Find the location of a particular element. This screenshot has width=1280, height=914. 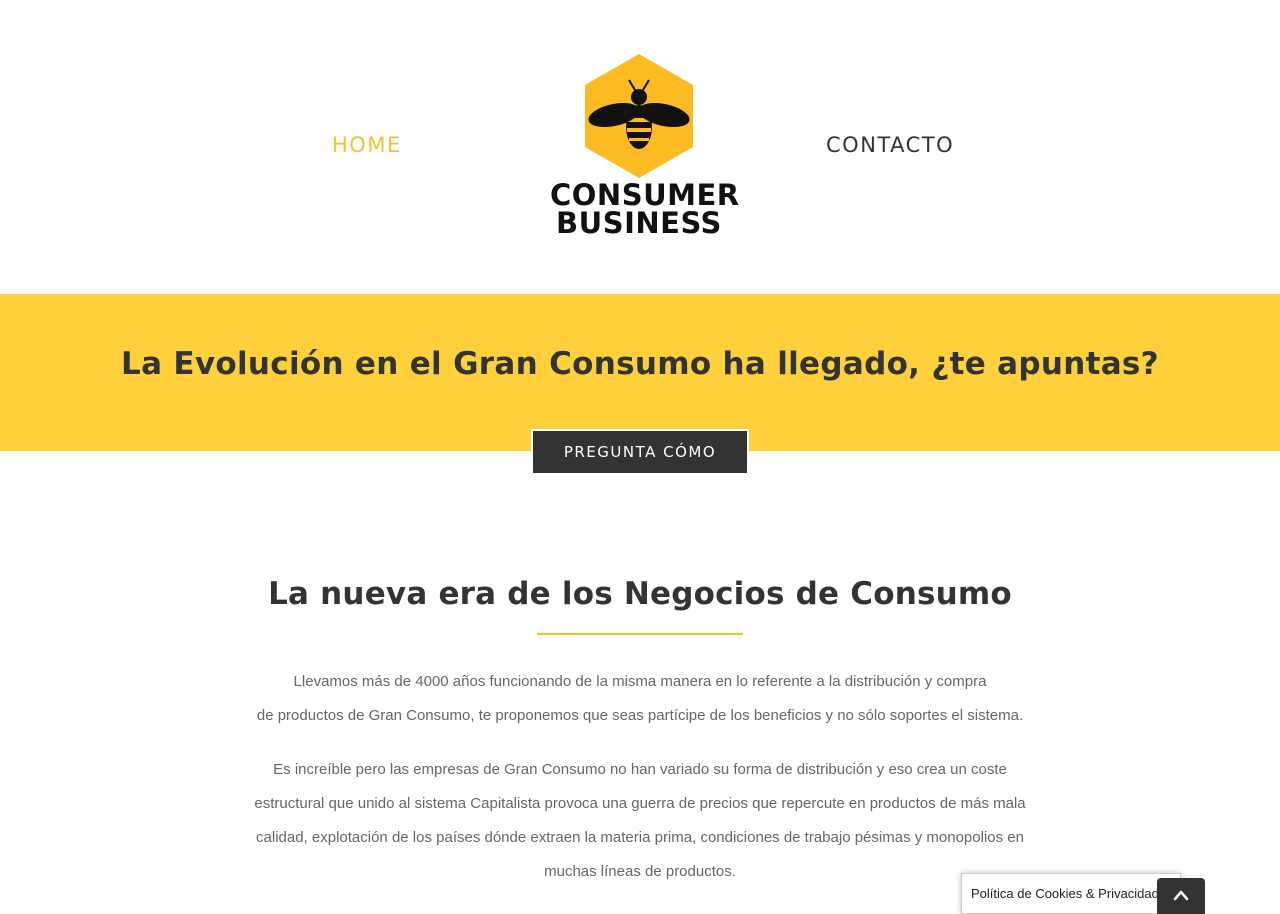

site-logo: CONSUMER BUSINESS is located at coordinates (644, 146).